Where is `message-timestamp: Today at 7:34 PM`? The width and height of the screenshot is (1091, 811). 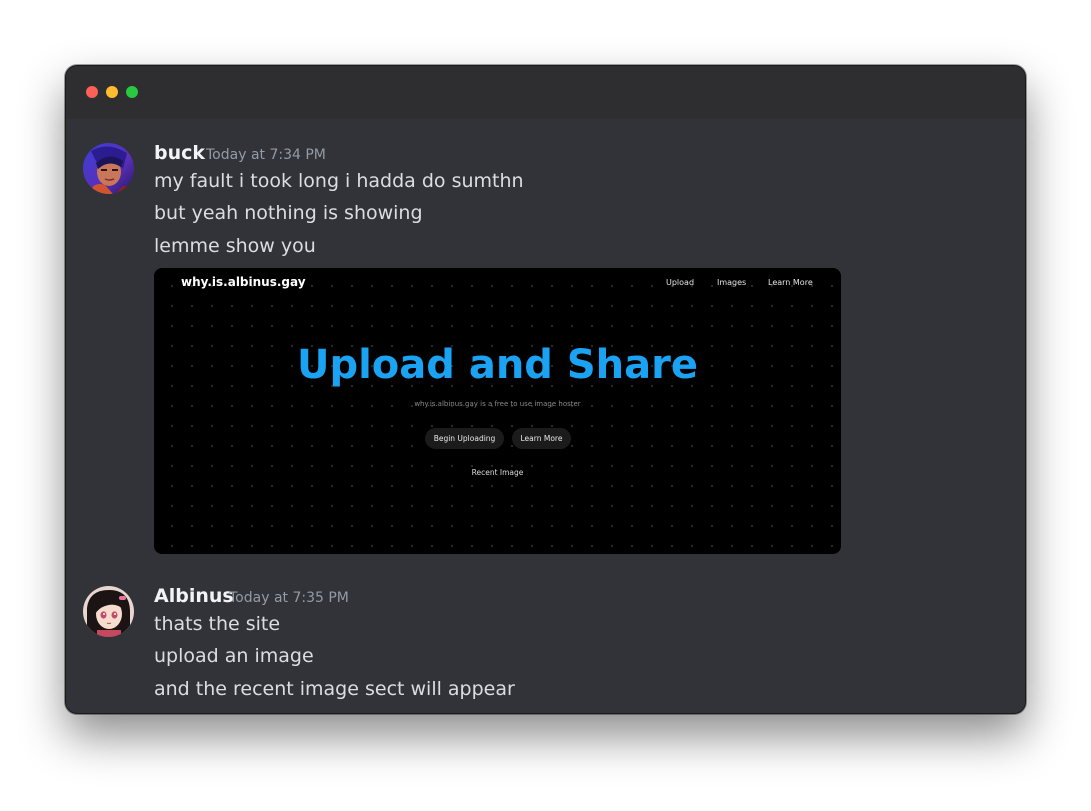
message-timestamp: Today at 7:34 PM is located at coordinates (266, 155).